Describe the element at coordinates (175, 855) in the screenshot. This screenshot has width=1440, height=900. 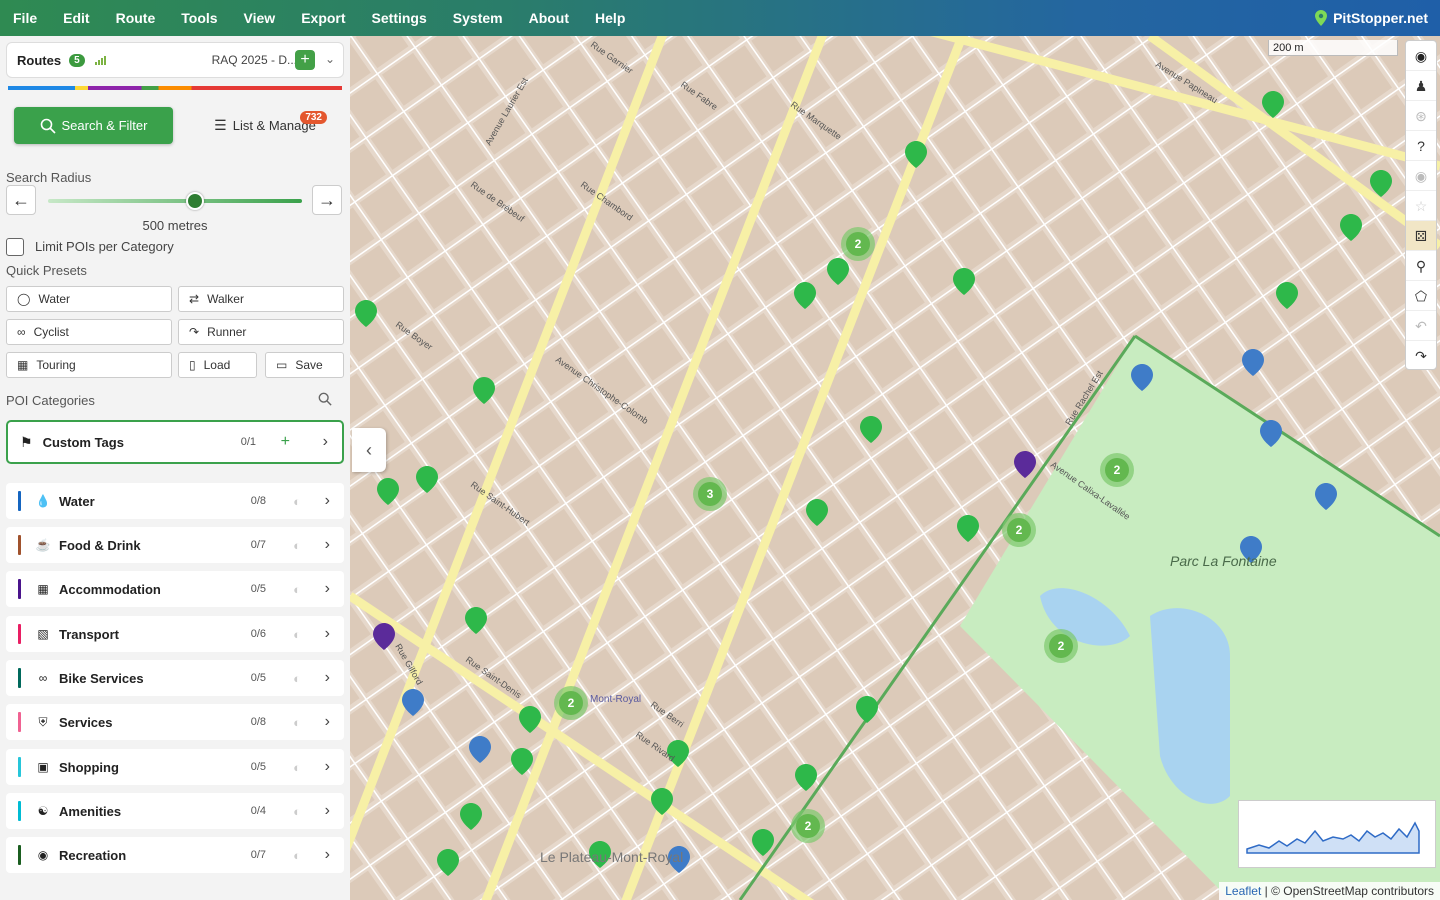
I see `category-row-recreation: ◉ Recreation 0/7 ◐ ›` at that location.